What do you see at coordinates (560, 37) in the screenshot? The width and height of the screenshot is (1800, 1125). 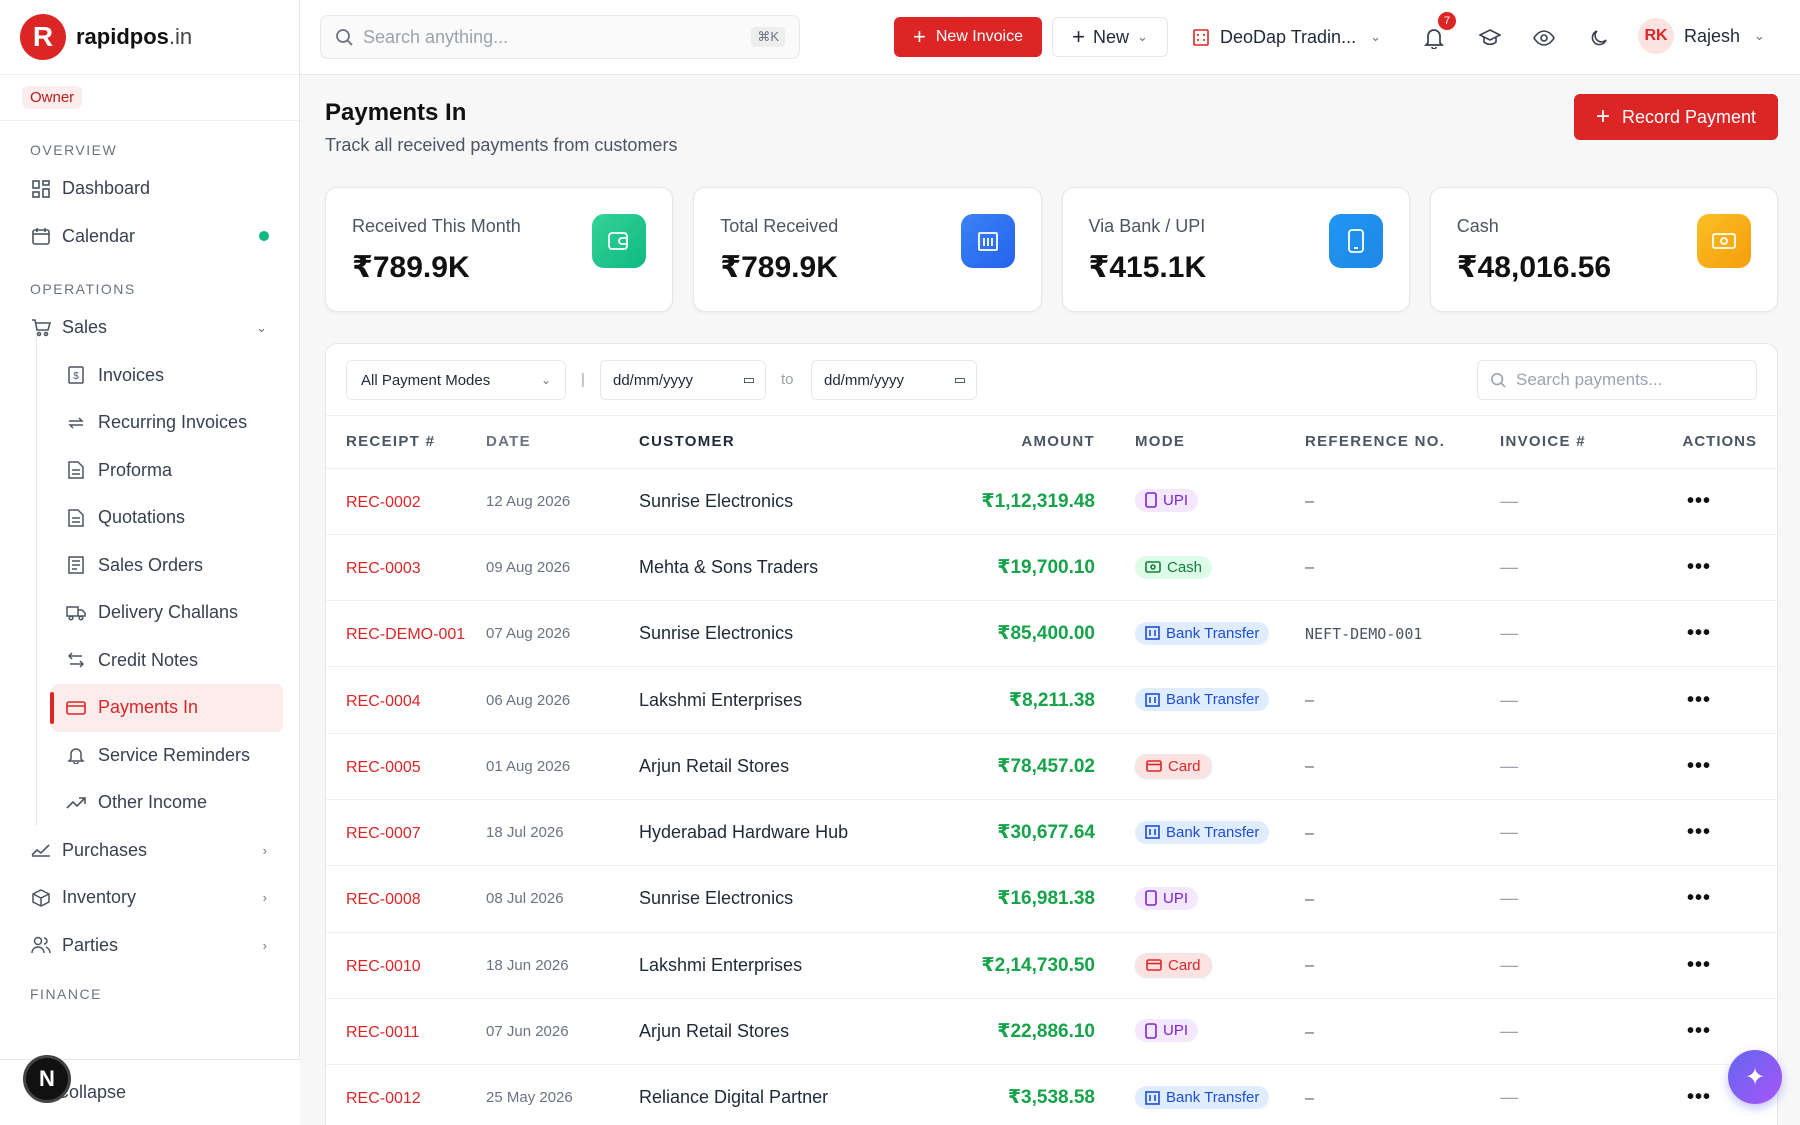 I see `global-search-input: Search anything... ⌘K` at bounding box center [560, 37].